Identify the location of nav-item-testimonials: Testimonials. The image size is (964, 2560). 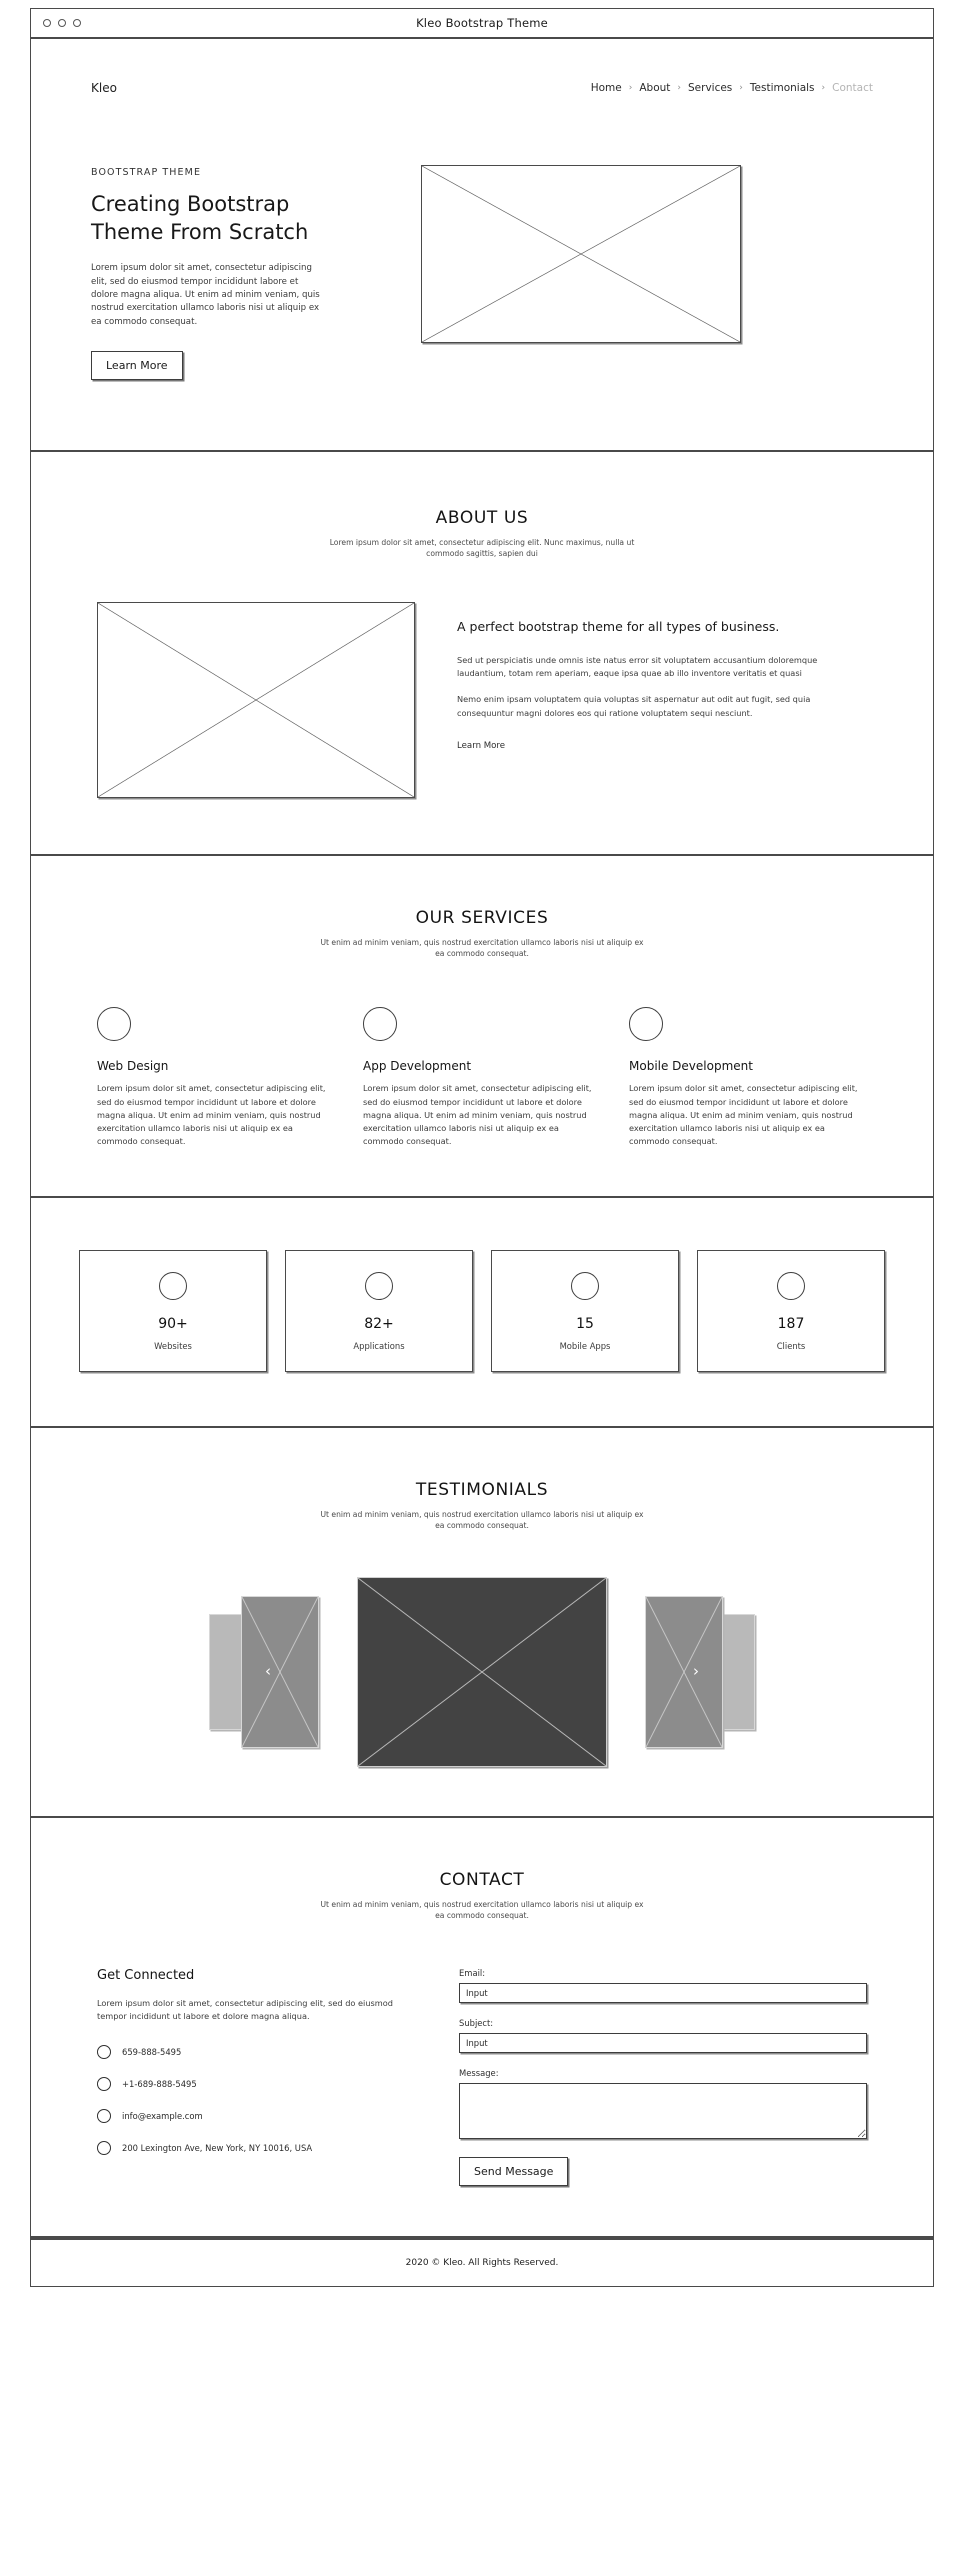
(782, 88).